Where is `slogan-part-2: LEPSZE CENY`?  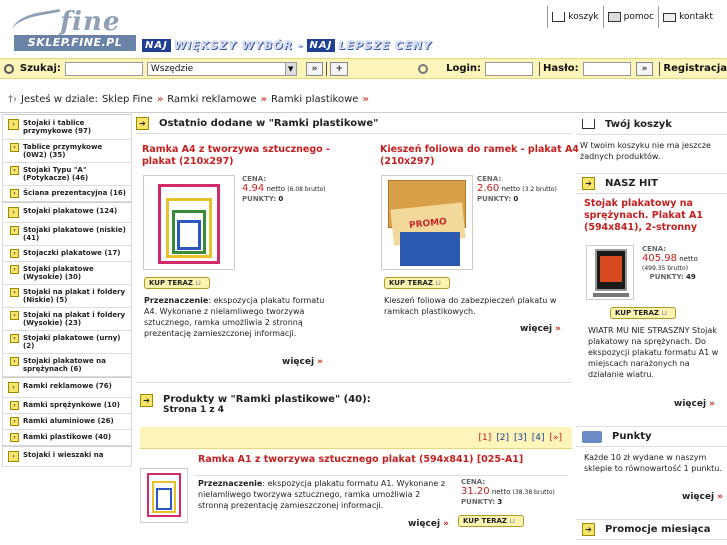
slogan-part-2: LEPSZE CENY is located at coordinates (385, 45).